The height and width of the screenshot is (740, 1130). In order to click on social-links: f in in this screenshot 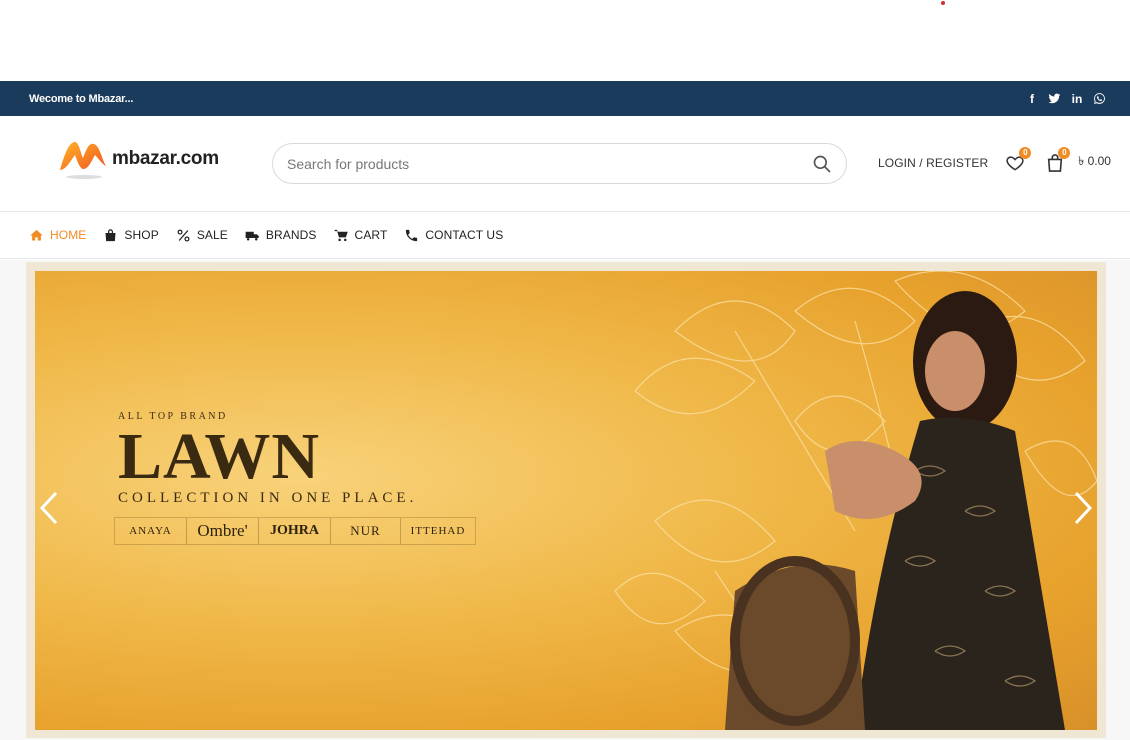, I will do `click(1066, 99)`.